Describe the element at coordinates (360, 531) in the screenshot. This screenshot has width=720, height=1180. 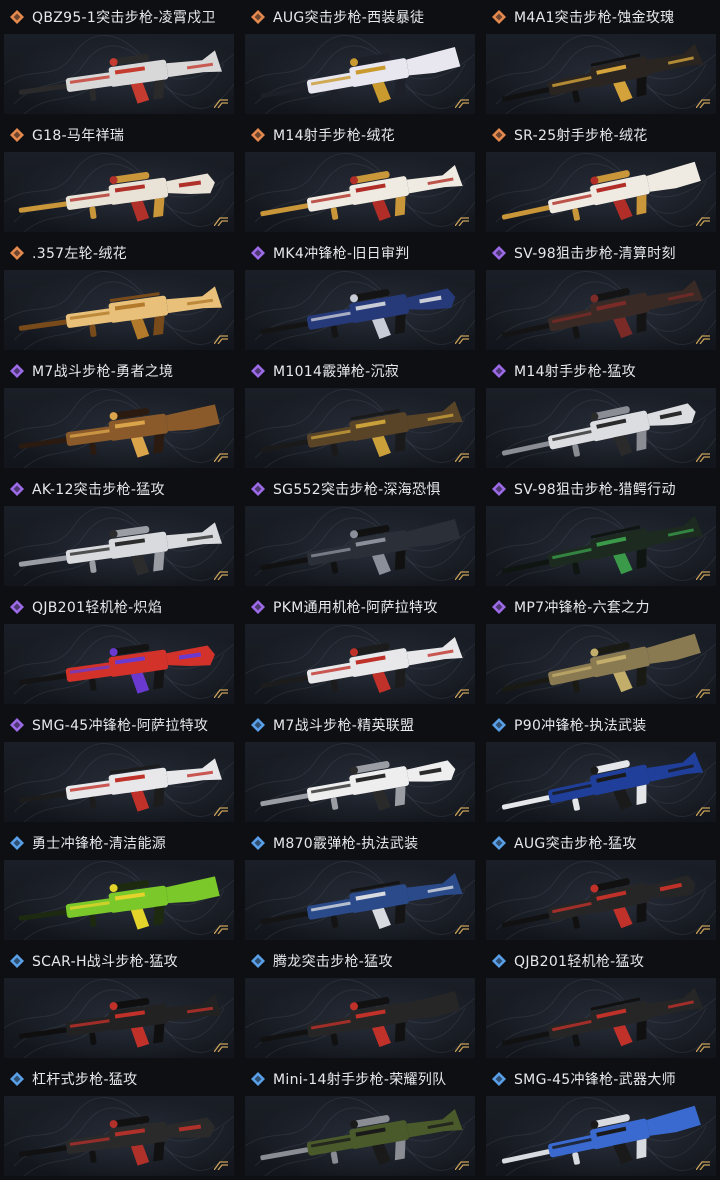
I see `skin-card: SG552突击步枪-深海恐惧` at that location.